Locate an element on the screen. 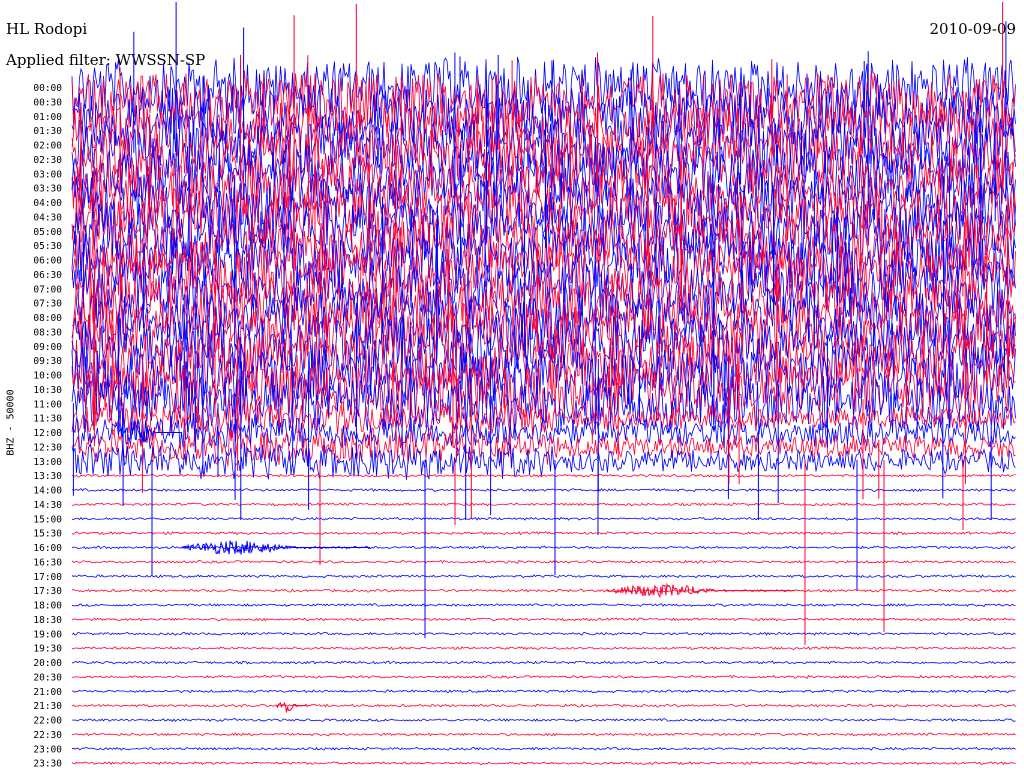 This screenshot has width=1024, height=780. time-label-0300: 03:00 is located at coordinates (47, 174).